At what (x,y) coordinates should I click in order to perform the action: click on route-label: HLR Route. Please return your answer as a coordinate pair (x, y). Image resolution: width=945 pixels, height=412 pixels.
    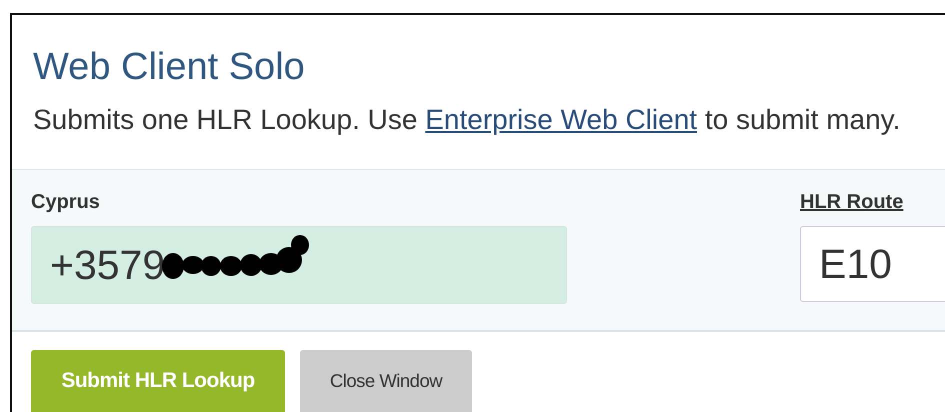
    Looking at the image, I should click on (852, 202).